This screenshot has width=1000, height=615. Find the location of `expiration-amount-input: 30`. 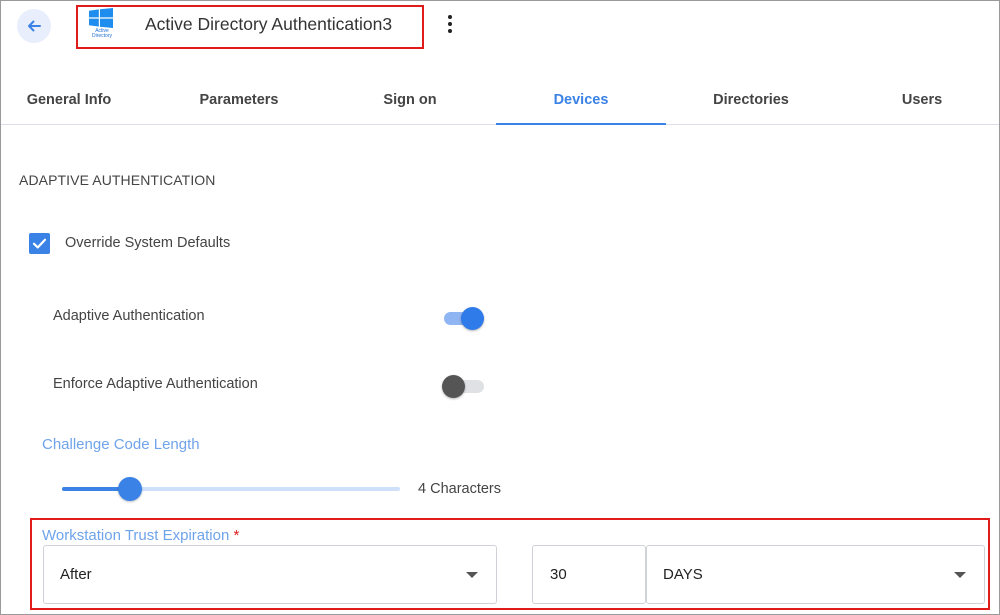

expiration-amount-input: 30 is located at coordinates (589, 574).